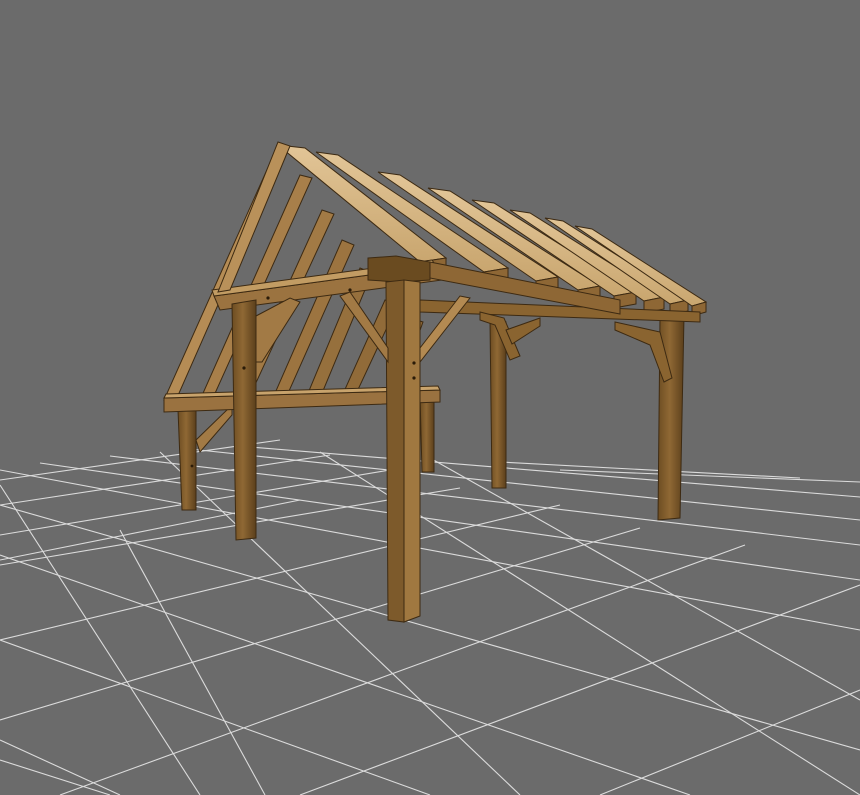  I want to click on left-gable-rafter, so click(254, 217).